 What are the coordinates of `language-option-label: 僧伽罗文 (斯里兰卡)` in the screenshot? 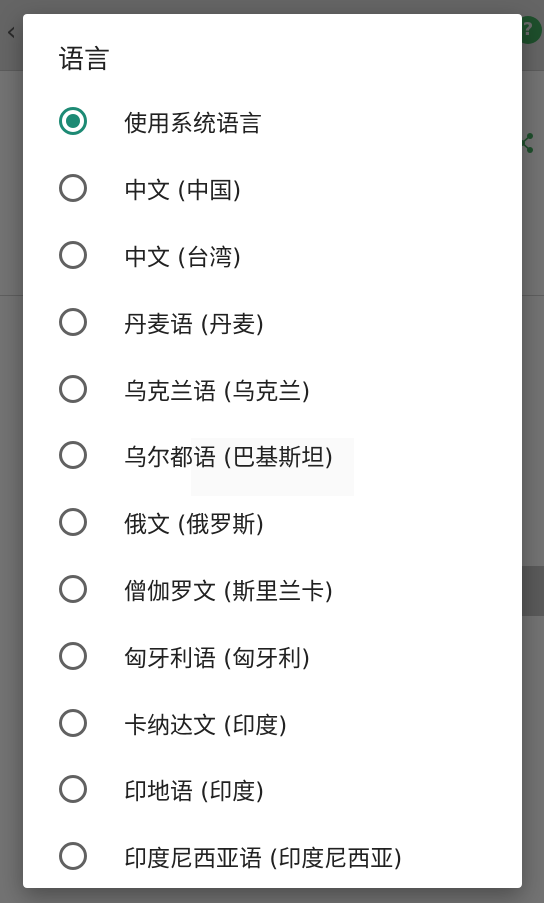 It's located at (229, 591).